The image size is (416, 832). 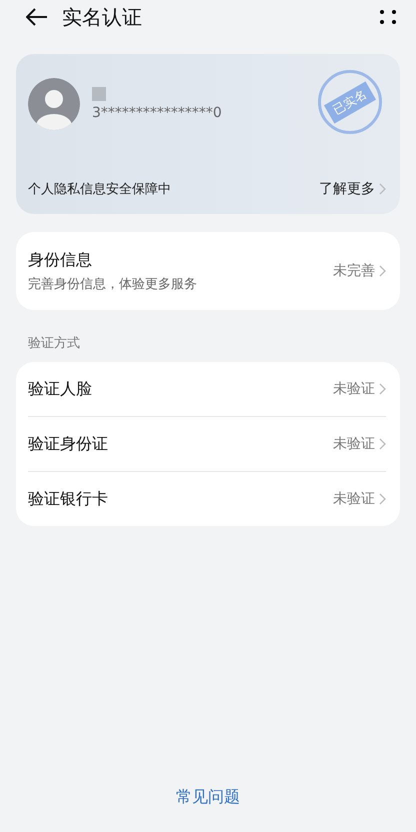 What do you see at coordinates (54, 104) in the screenshot?
I see `avatar-icon` at bounding box center [54, 104].